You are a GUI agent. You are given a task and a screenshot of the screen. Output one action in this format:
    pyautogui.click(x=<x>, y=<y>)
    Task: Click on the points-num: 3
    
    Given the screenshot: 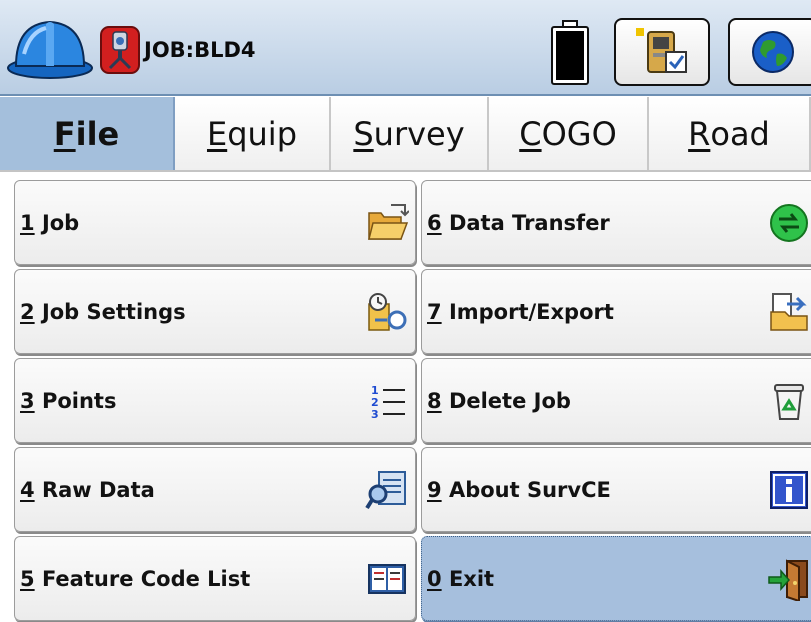 What is the action you would take?
    pyautogui.click(x=27, y=400)
    